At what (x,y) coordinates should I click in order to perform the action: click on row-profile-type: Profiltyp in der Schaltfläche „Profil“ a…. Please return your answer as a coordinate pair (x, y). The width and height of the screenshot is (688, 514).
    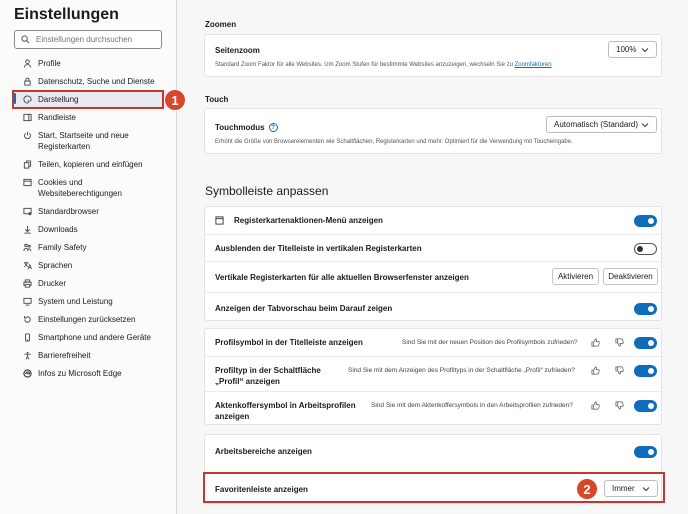
    Looking at the image, I should click on (433, 373).